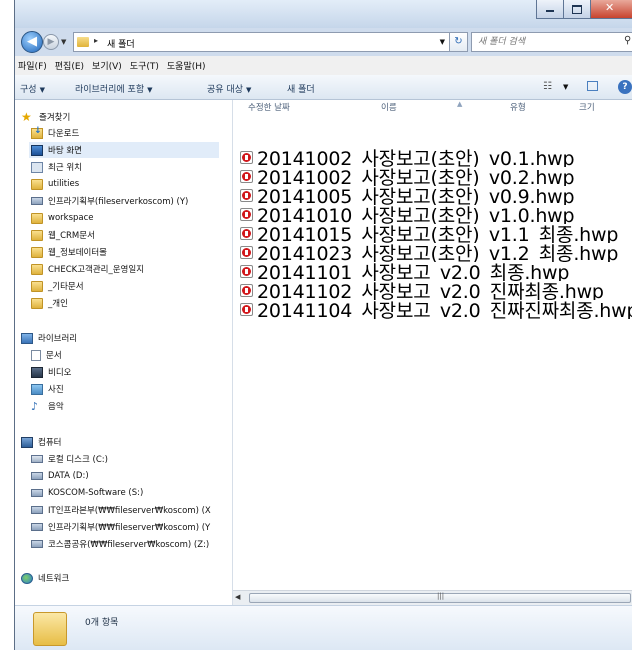 The image size is (632, 650). What do you see at coordinates (229, 88) in the screenshot?
I see `share-with-button: 공유 대상 ▼` at bounding box center [229, 88].